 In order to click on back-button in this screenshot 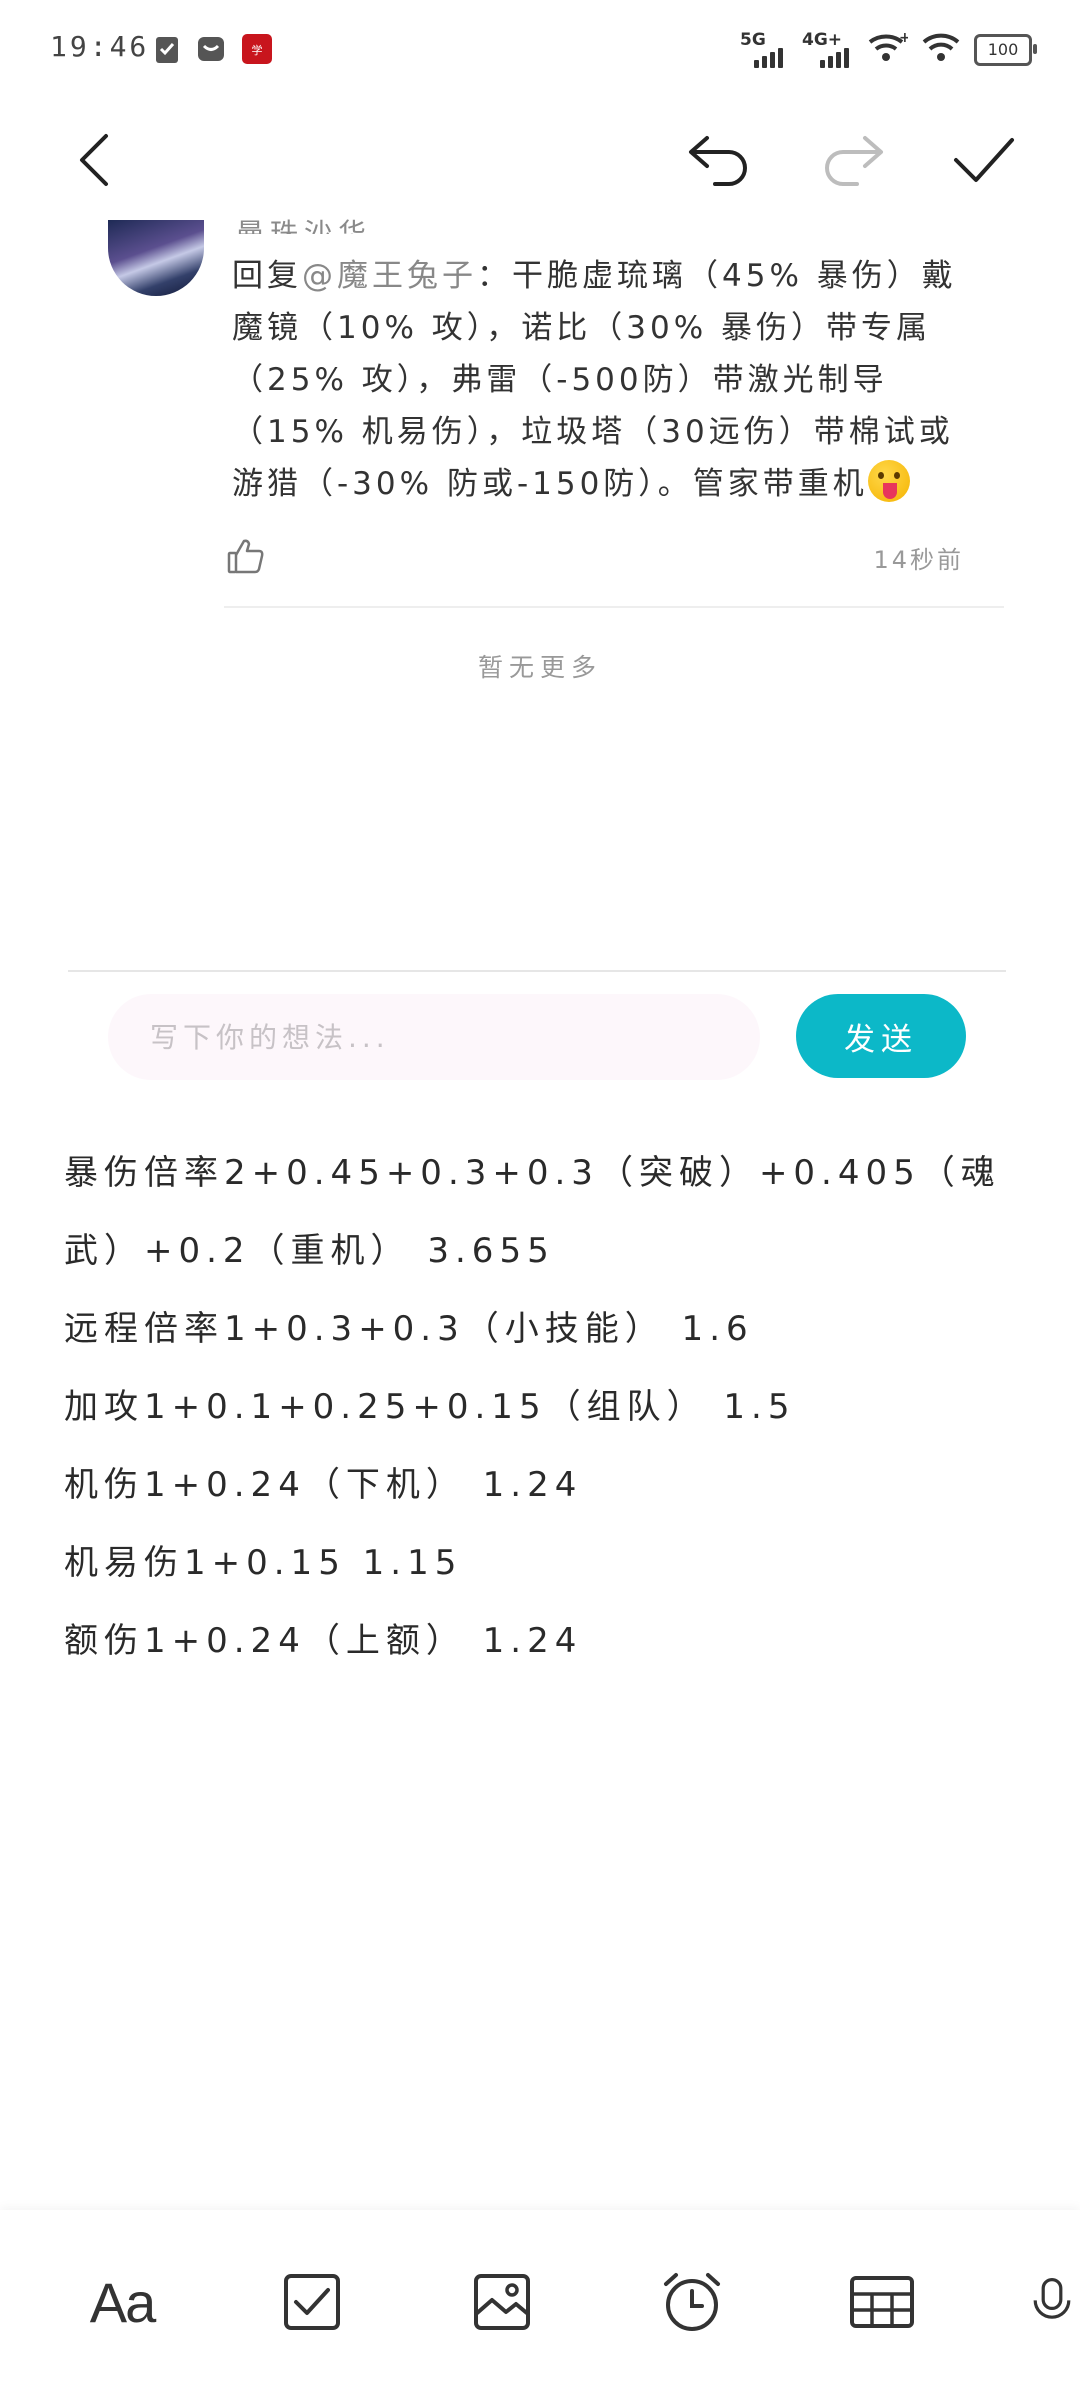, I will do `click(96, 160)`.